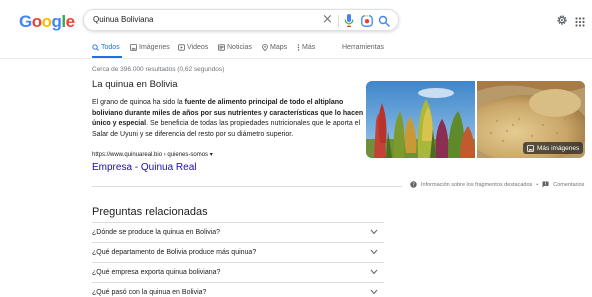  What do you see at coordinates (545, 184) in the screenshot?
I see `feedback-icon` at bounding box center [545, 184].